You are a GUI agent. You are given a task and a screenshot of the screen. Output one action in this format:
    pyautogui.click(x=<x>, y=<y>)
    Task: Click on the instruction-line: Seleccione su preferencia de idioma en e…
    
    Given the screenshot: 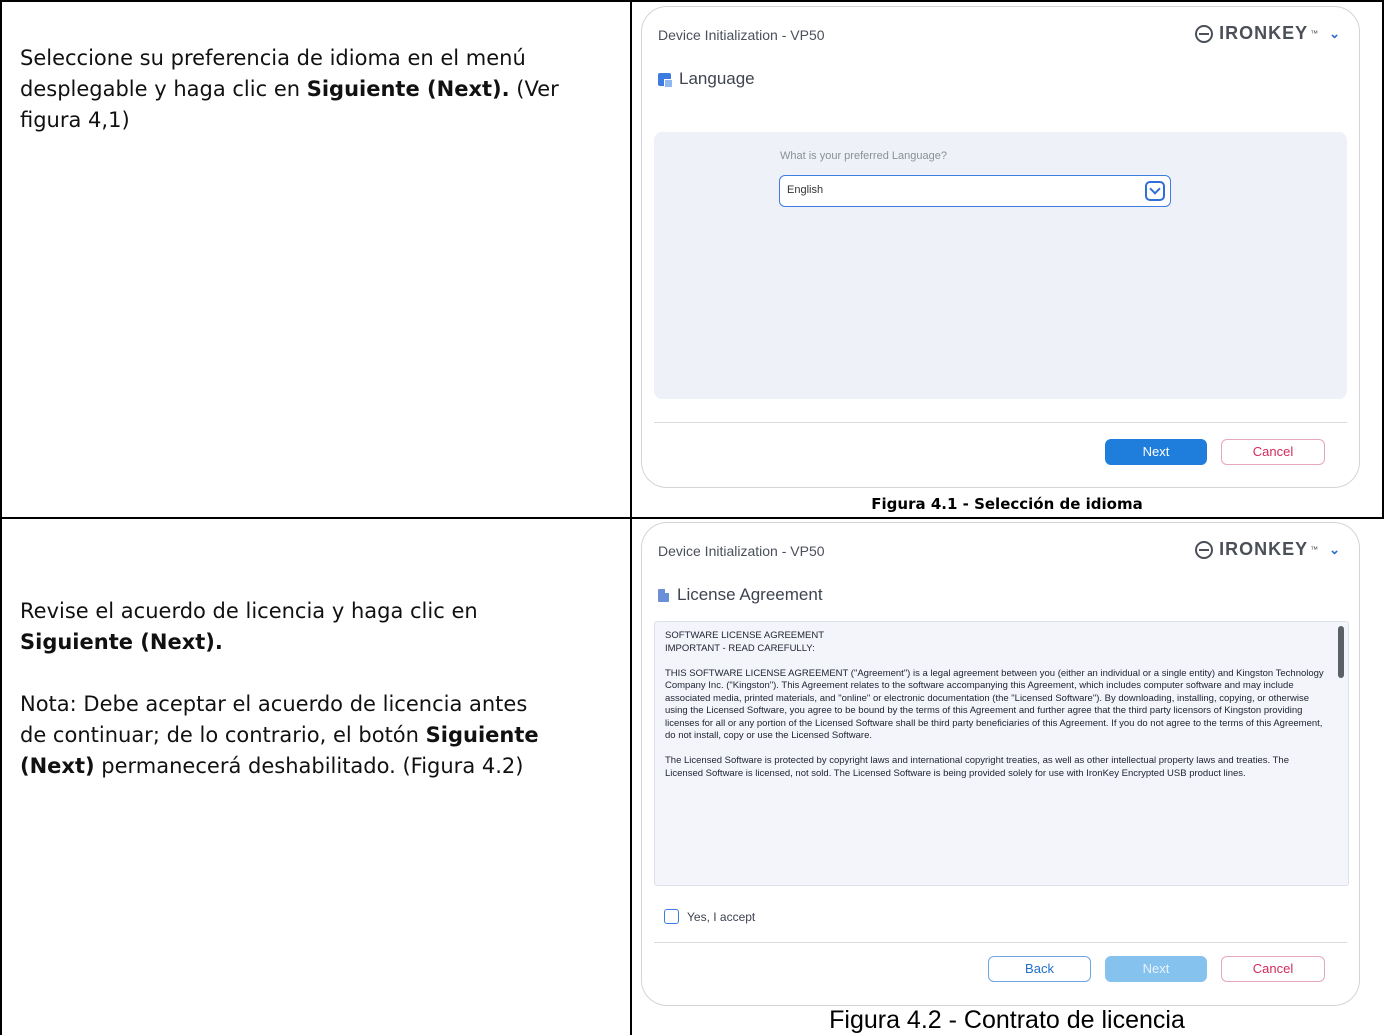 What is the action you would take?
    pyautogui.click(x=273, y=58)
    